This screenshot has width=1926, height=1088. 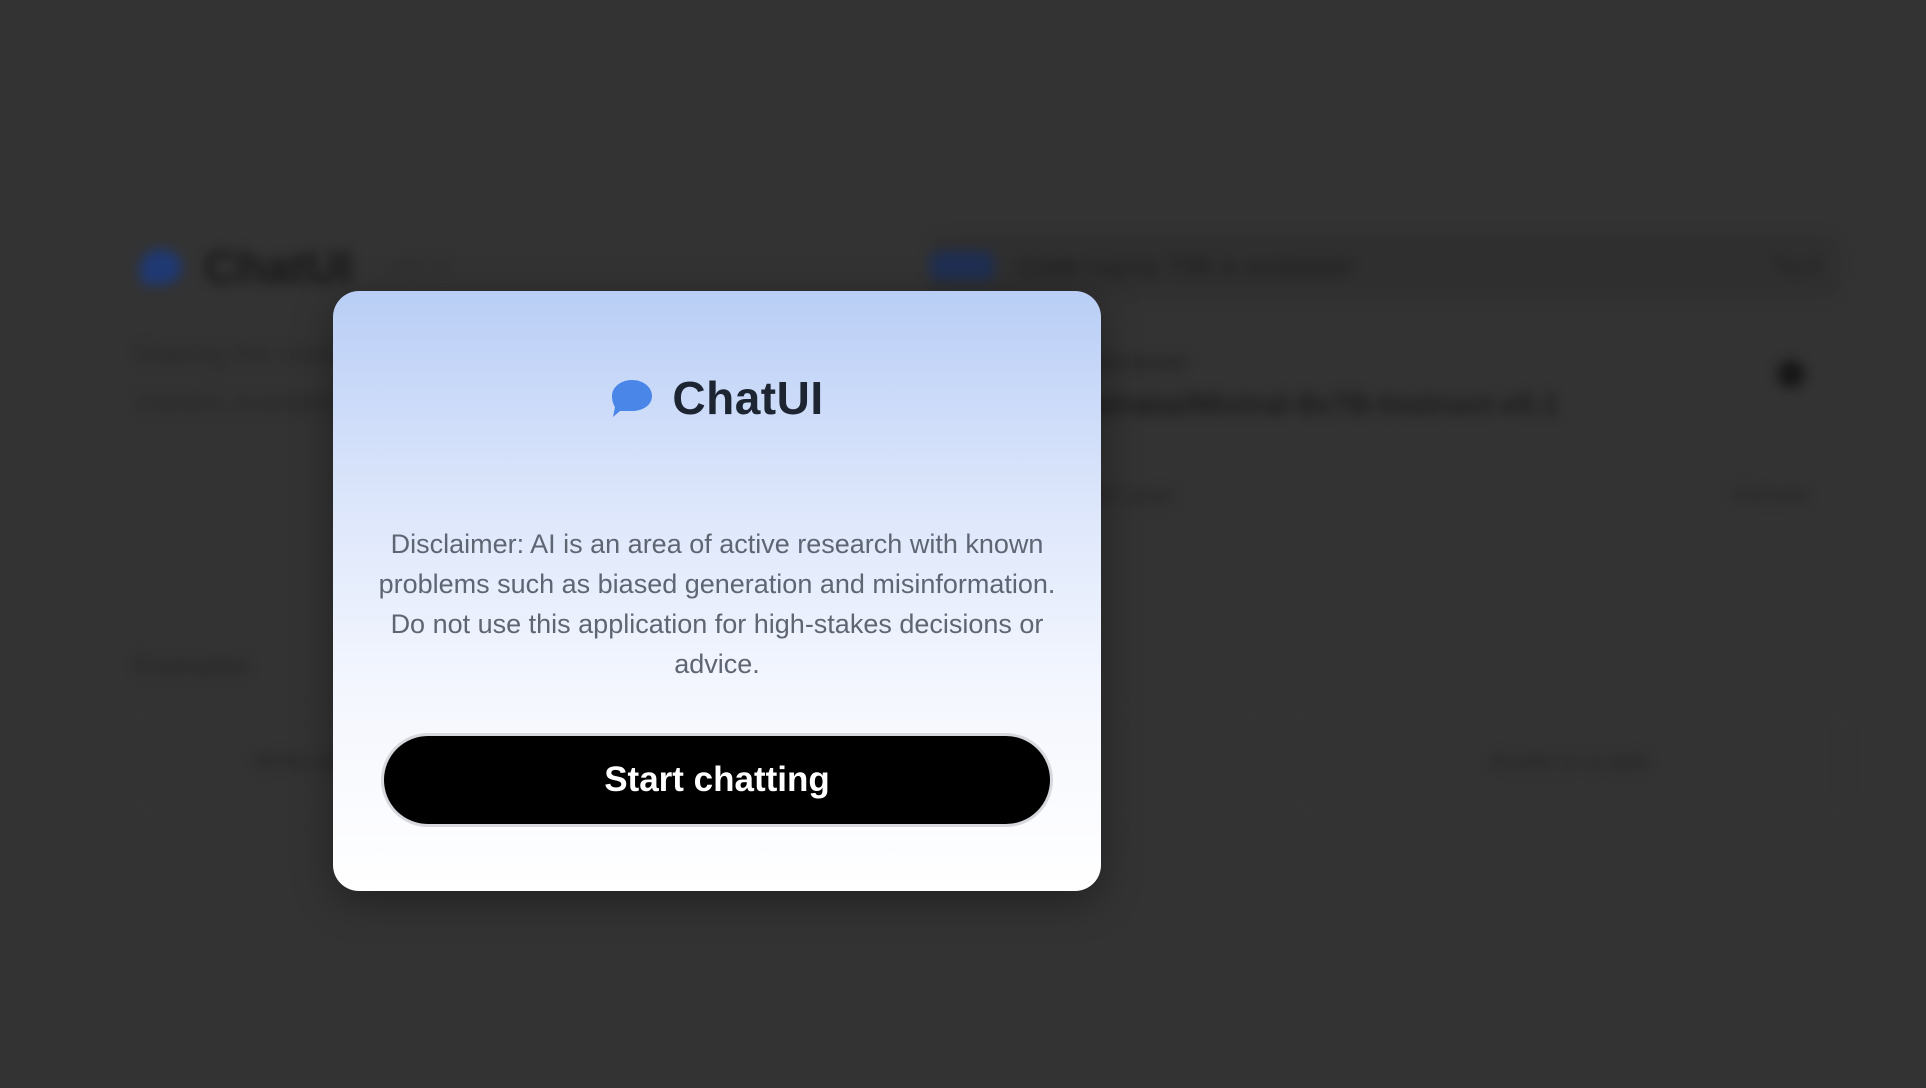 I want to click on bg-version: v0.7.0, so click(x=421, y=266).